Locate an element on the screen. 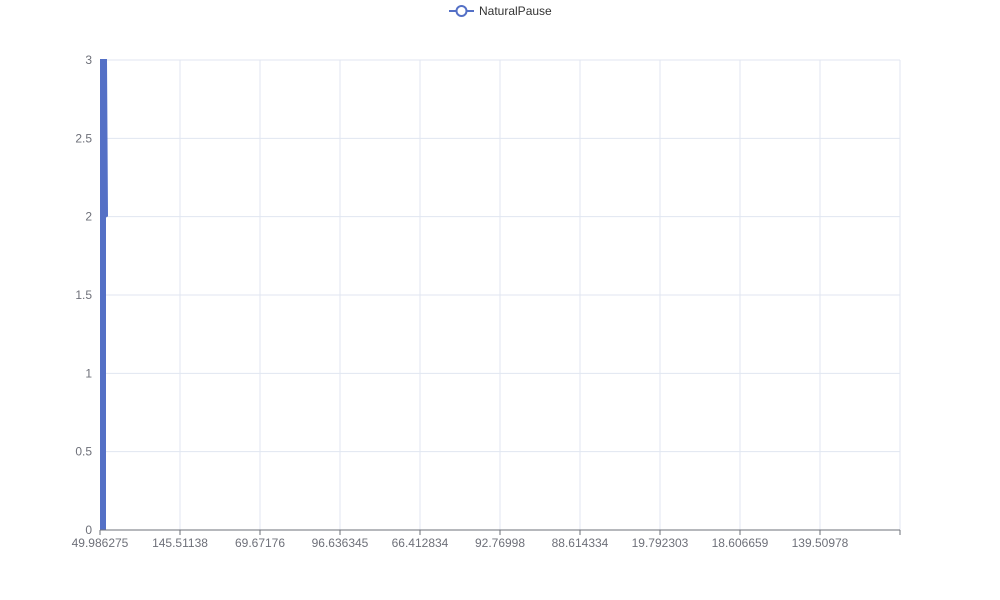 The height and width of the screenshot is (600, 1000). y-tick-label: 3 is located at coordinates (88, 60).